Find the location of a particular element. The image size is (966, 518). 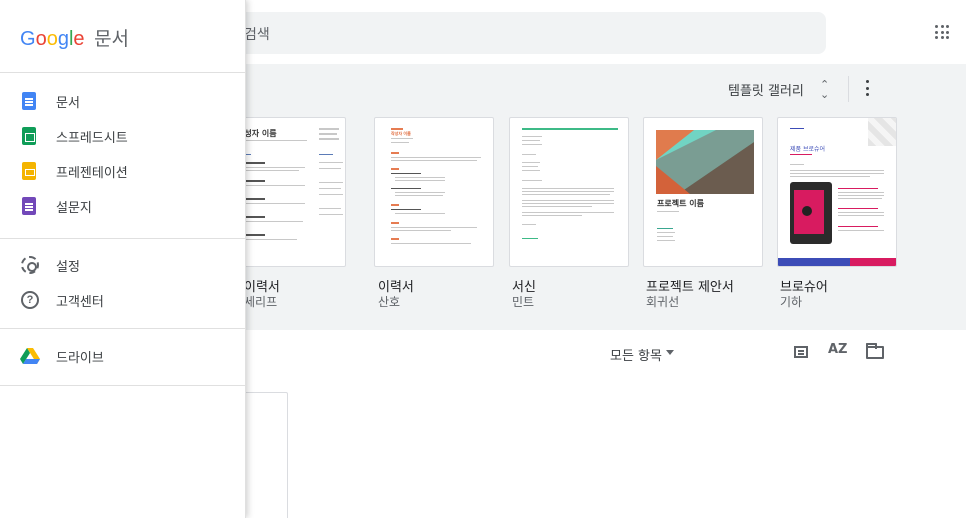

drive-icon is located at coordinates (30, 356).